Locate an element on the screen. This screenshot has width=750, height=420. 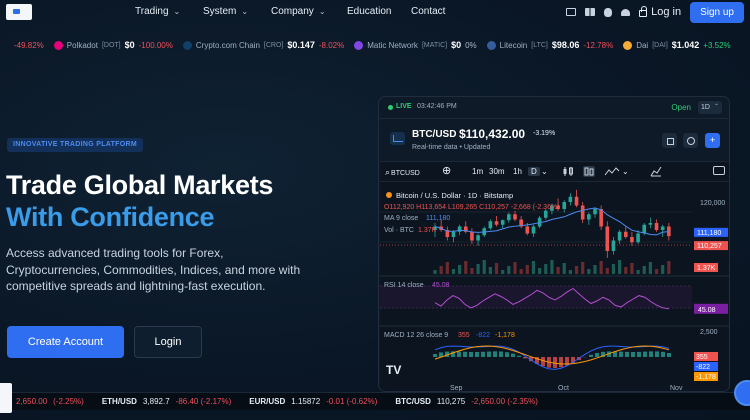
hero-title-accent: With Confidence is located at coordinates (110, 217).